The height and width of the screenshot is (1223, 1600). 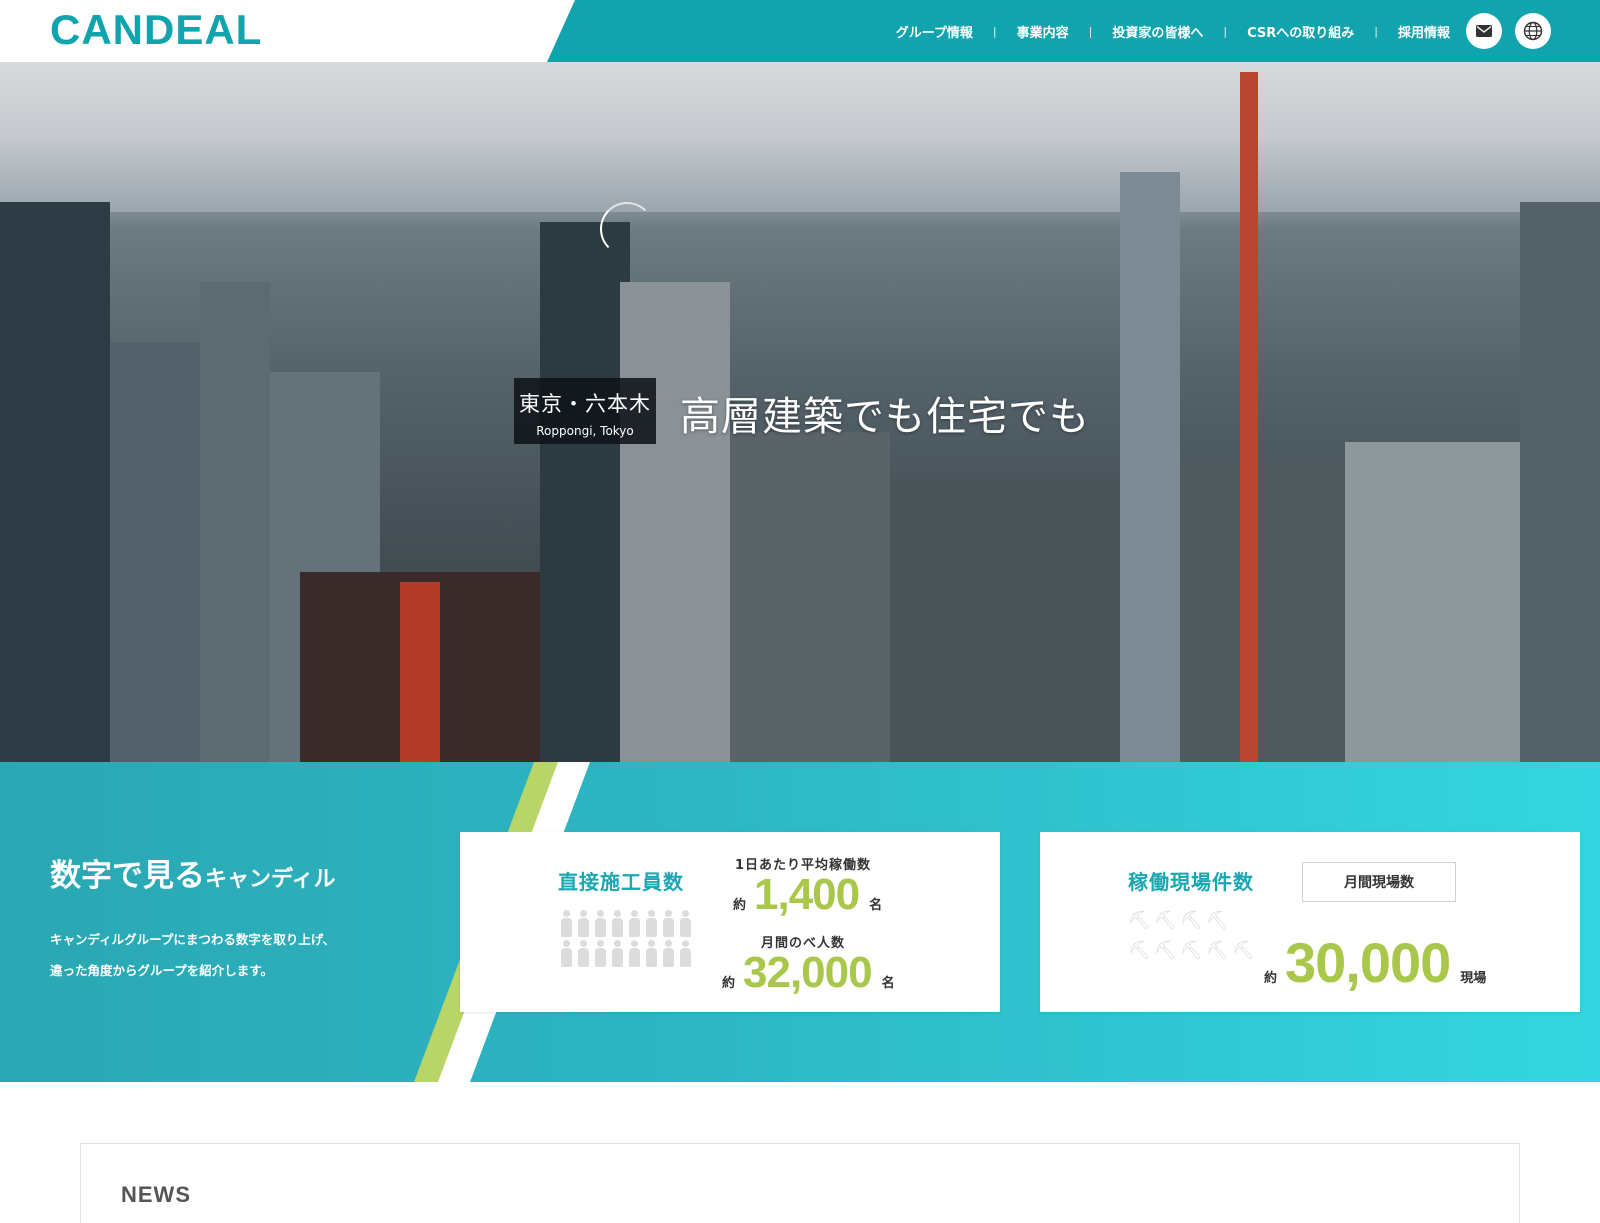 I want to click on stat-value: 1,400, so click(x=807, y=894).